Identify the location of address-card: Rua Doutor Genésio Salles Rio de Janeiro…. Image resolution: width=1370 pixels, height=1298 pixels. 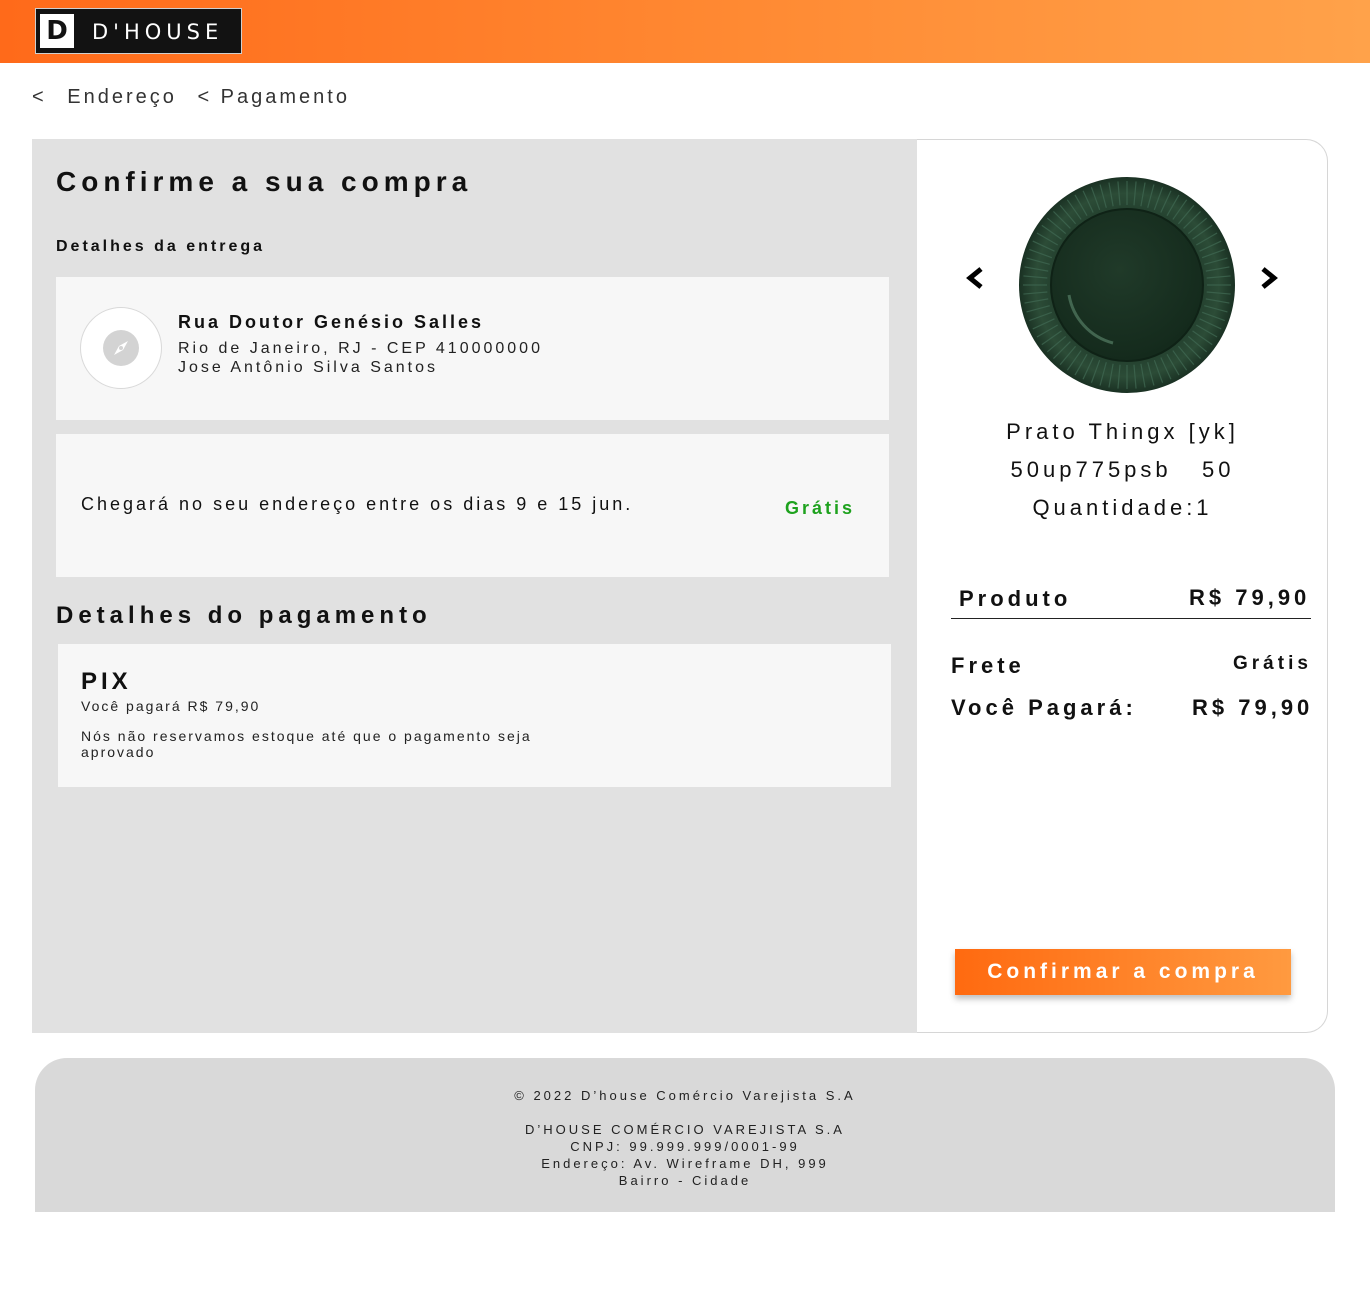
(472, 348).